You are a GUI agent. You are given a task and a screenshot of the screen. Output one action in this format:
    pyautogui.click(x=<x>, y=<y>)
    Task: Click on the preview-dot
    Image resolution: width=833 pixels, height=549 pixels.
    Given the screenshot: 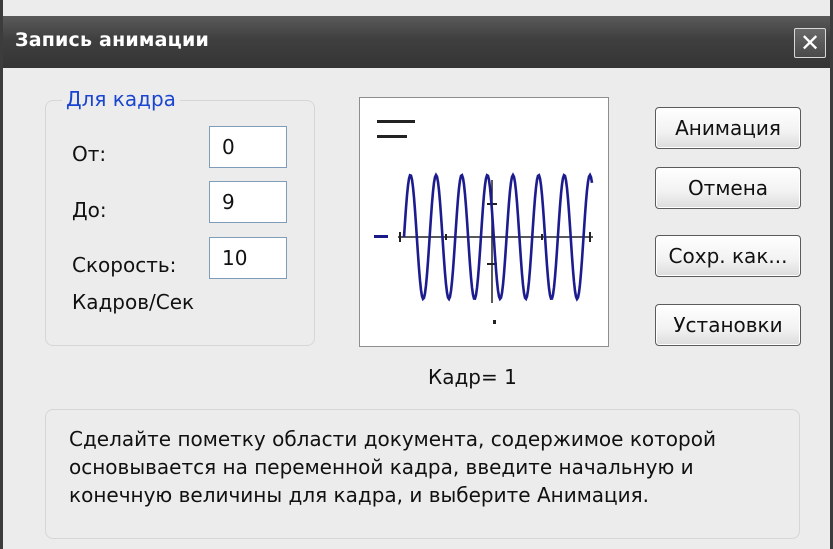 What is the action you would take?
    pyautogui.click(x=494, y=322)
    